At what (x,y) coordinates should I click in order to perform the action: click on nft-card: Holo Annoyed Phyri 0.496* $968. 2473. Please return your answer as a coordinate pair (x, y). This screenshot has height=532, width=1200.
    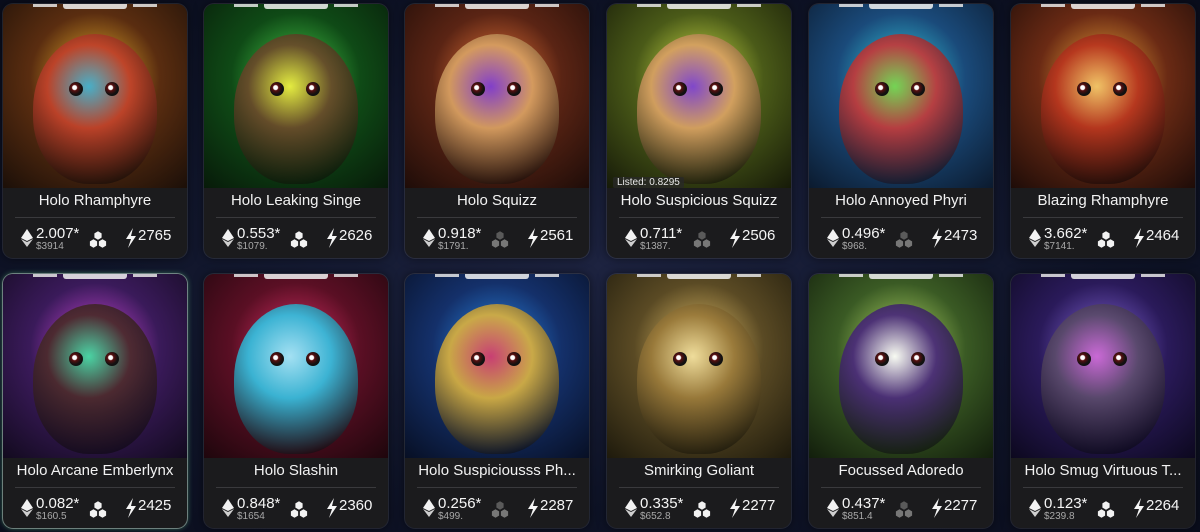
    Looking at the image, I should click on (901, 131).